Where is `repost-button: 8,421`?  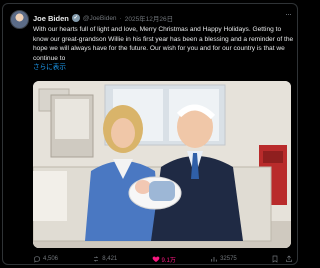
repost-button: 8,421 is located at coordinates (104, 259).